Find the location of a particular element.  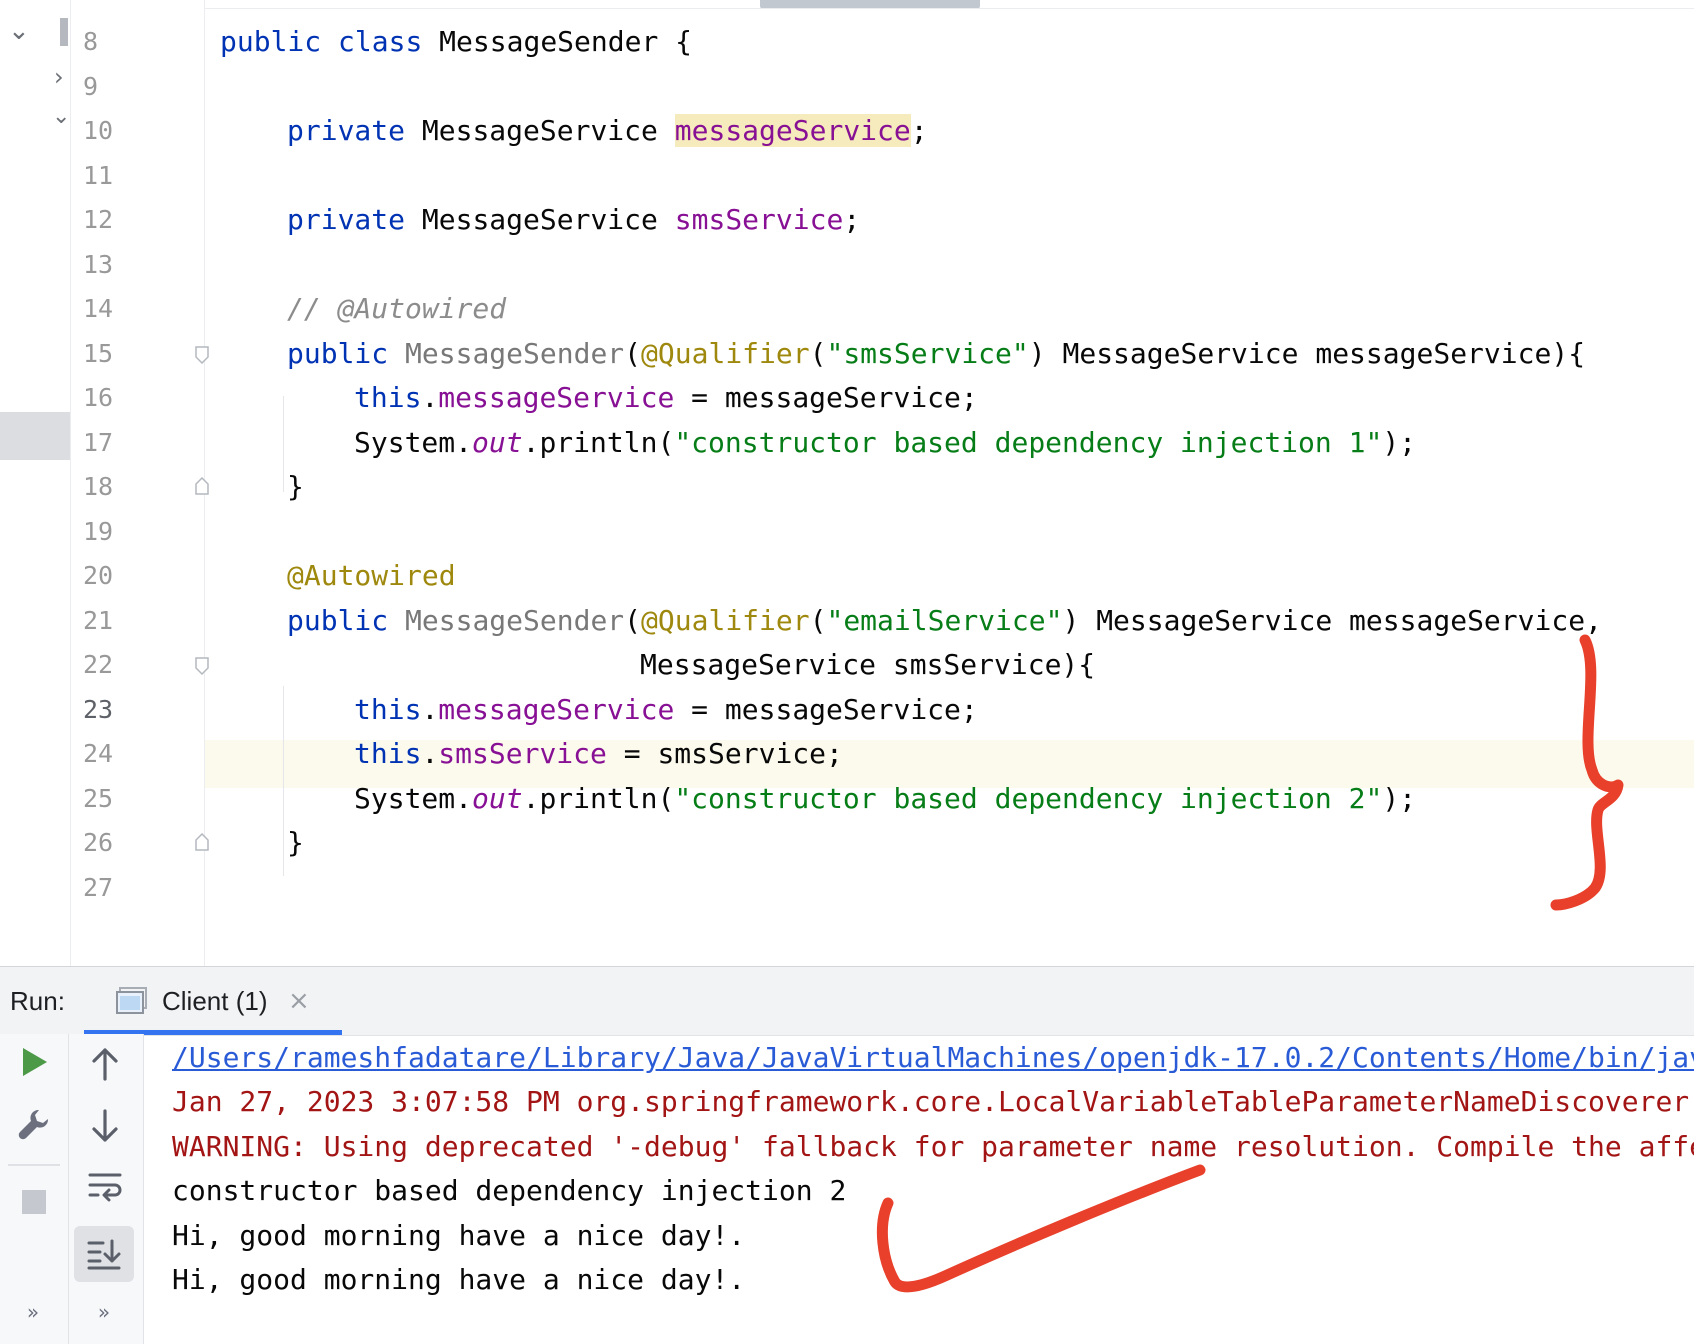

run-toolbar-secondary: » is located at coordinates (106, 1189).